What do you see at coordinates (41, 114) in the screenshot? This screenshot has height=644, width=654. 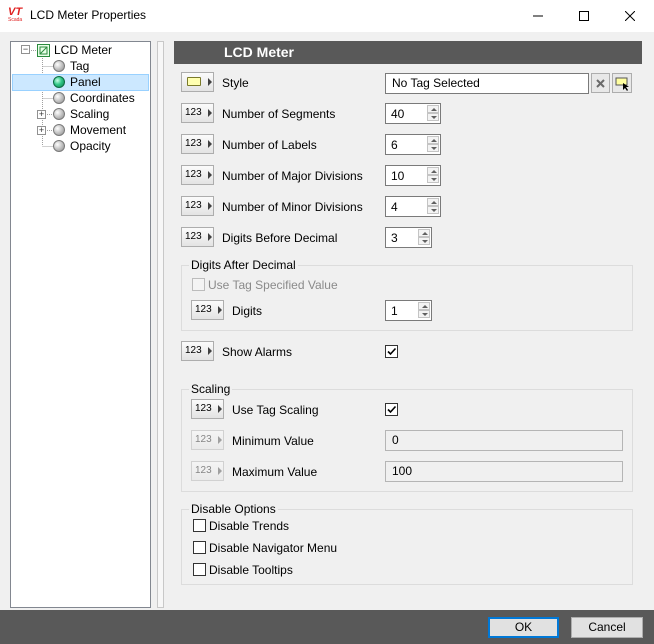 I see `expand-scaling-icon: +` at bounding box center [41, 114].